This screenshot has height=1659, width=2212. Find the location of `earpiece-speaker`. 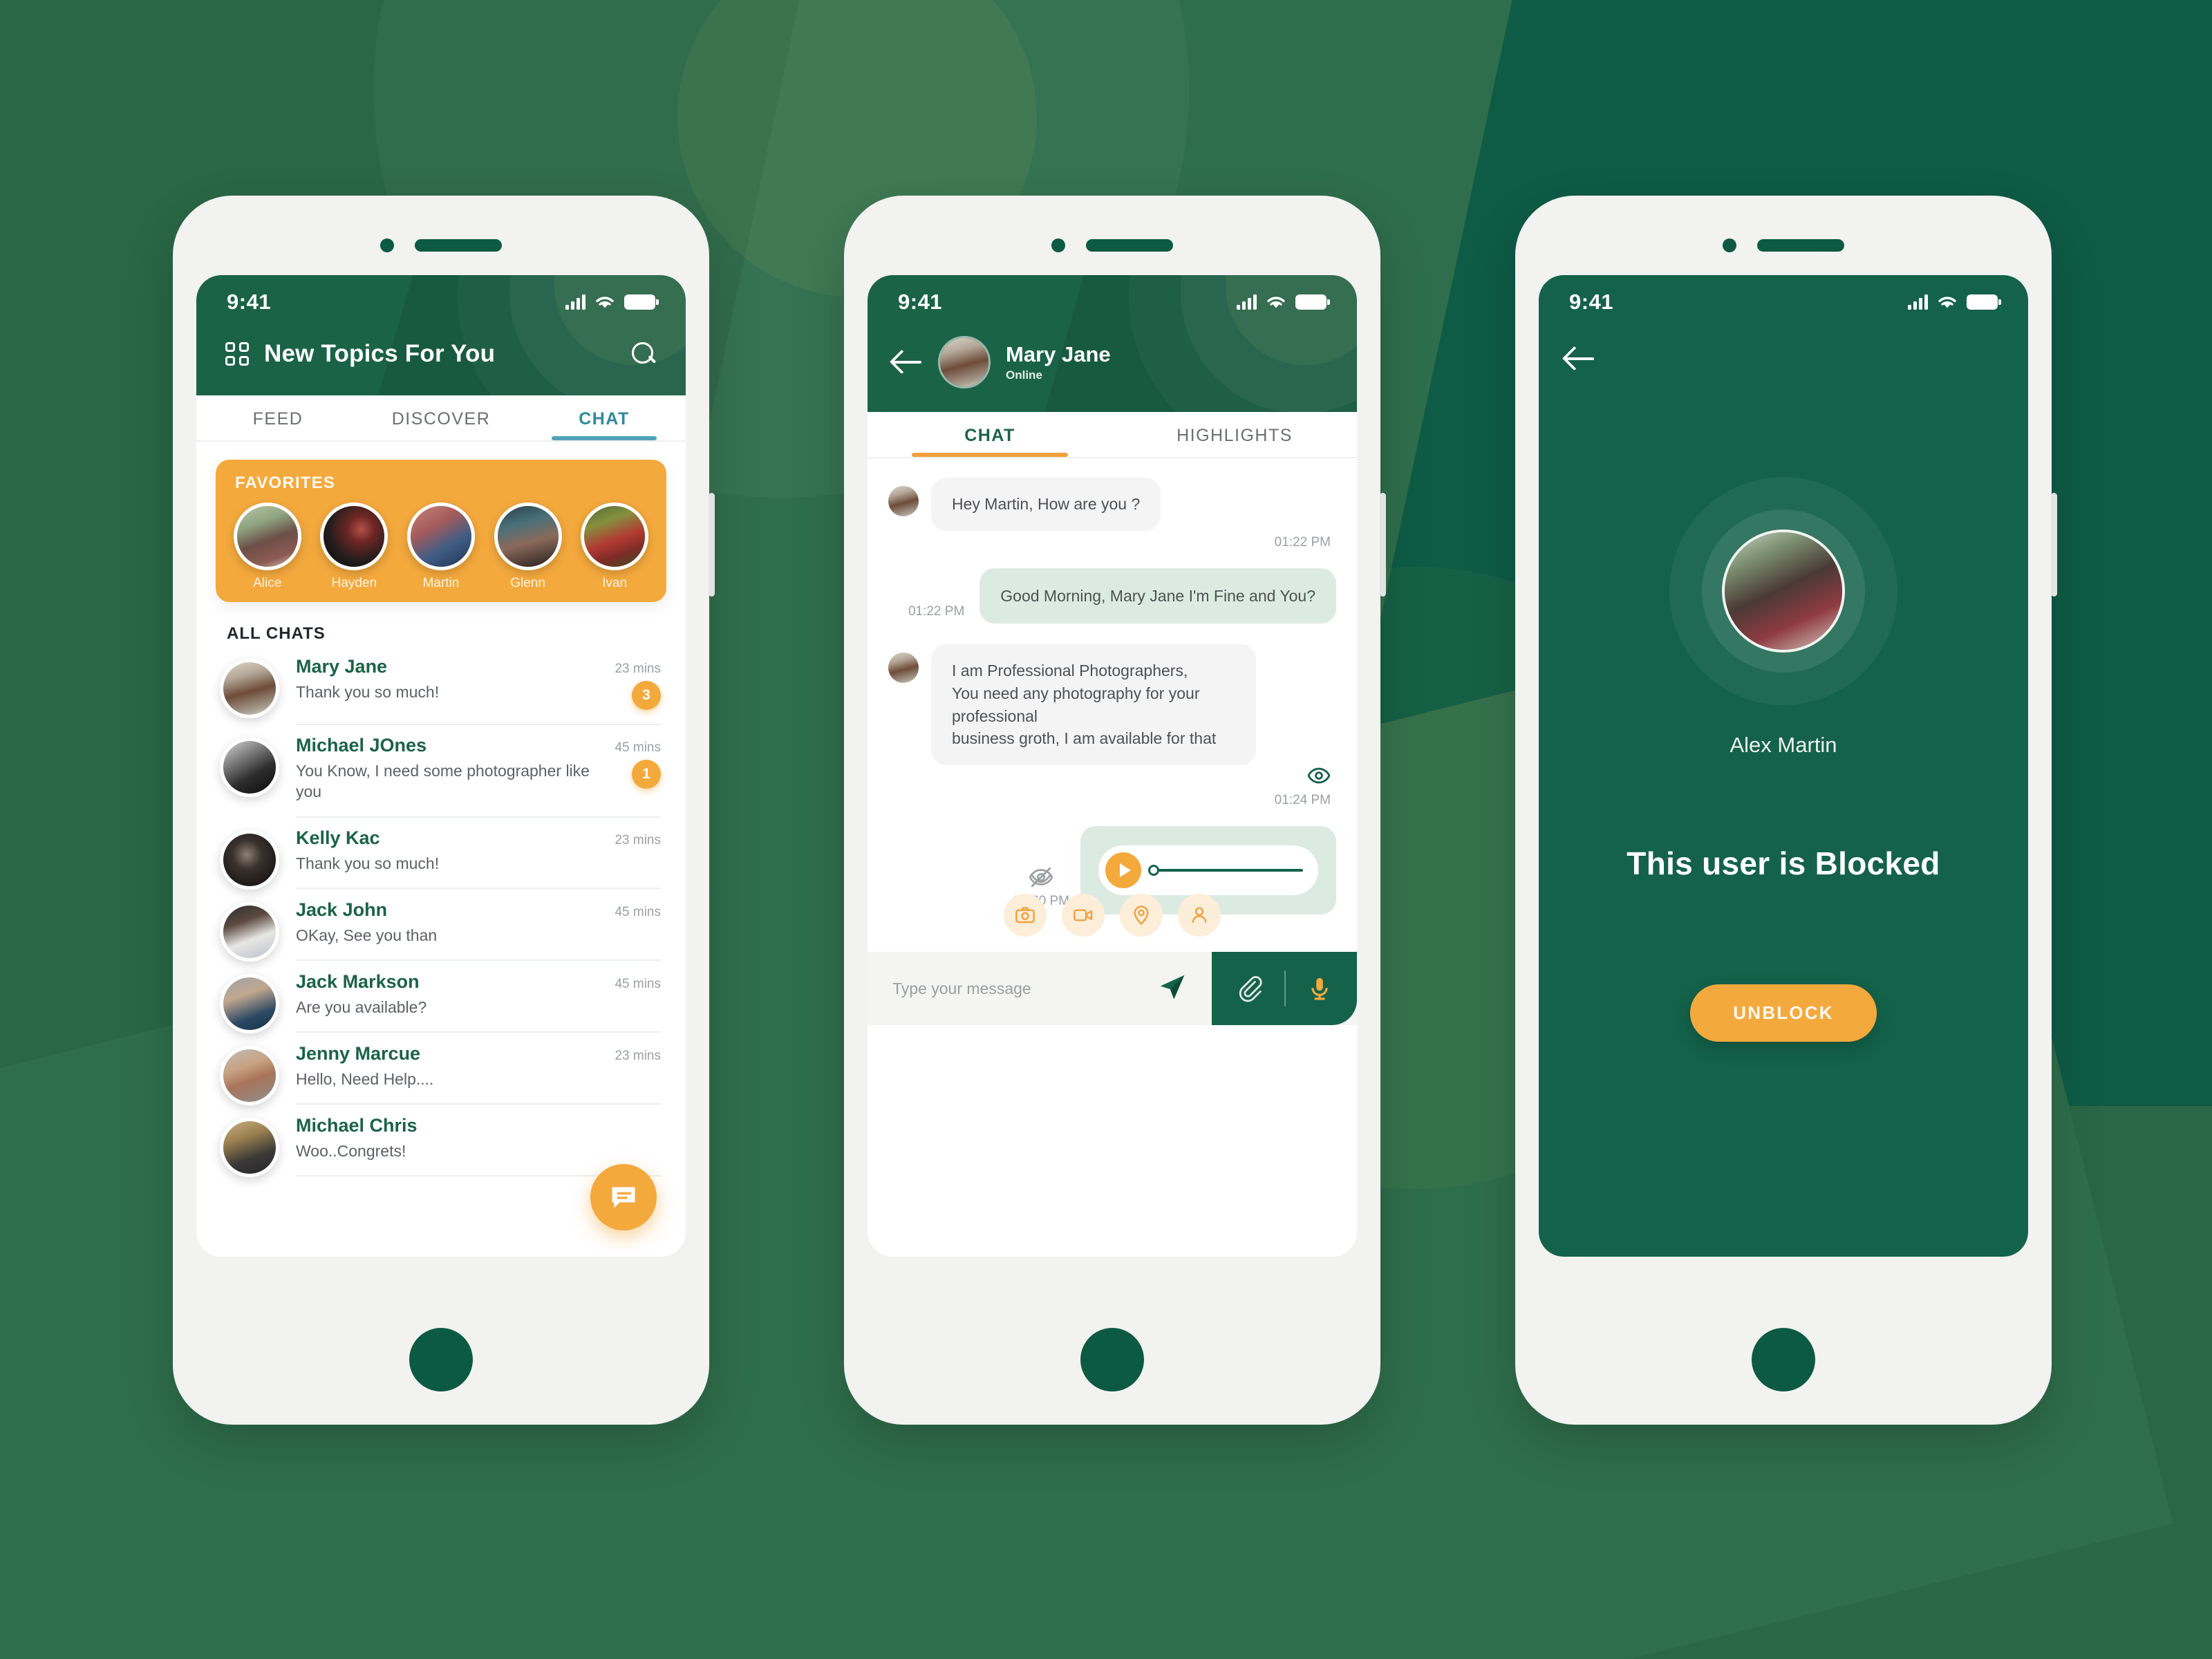

earpiece-speaker is located at coordinates (1129, 246).